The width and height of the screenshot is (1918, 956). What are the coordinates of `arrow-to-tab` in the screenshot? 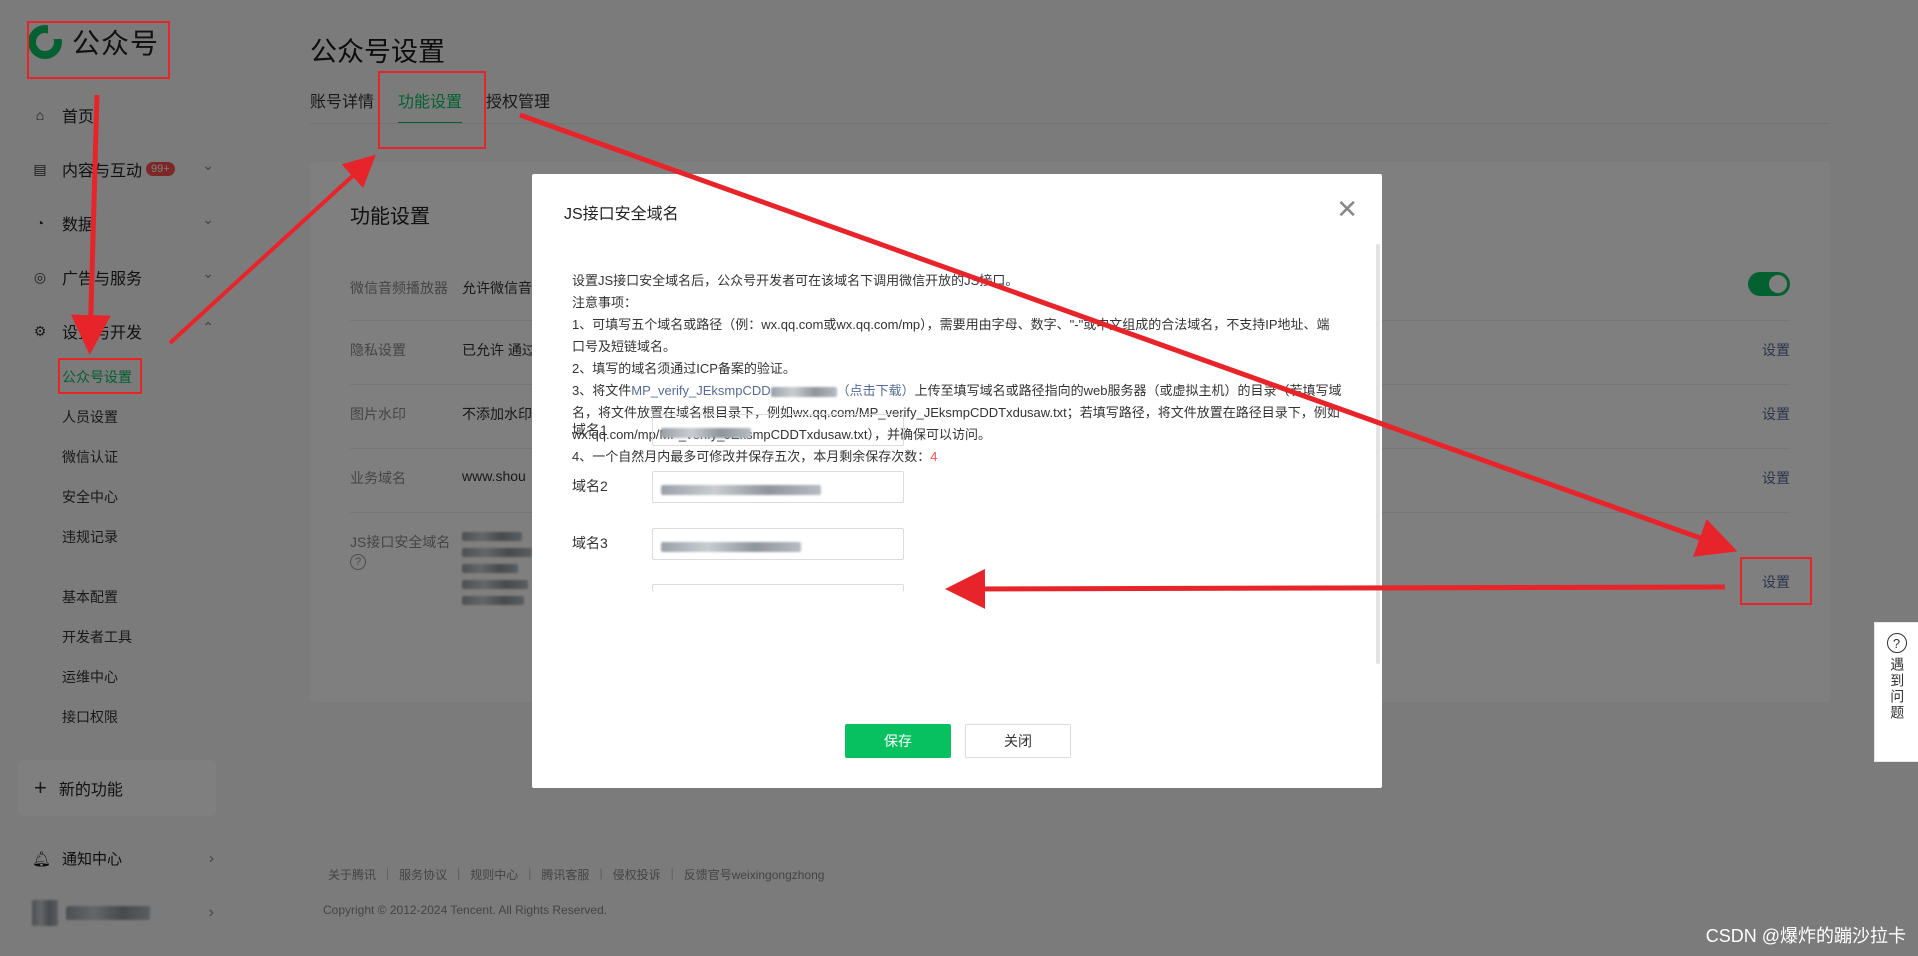 It's located at (272, 249).